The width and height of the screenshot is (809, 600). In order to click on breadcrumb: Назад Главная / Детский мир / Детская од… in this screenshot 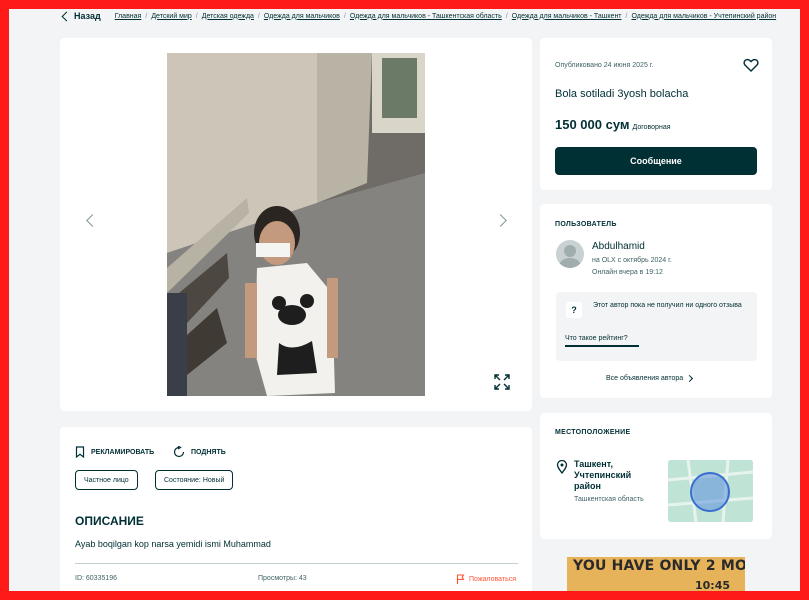, I will do `click(418, 16)`.